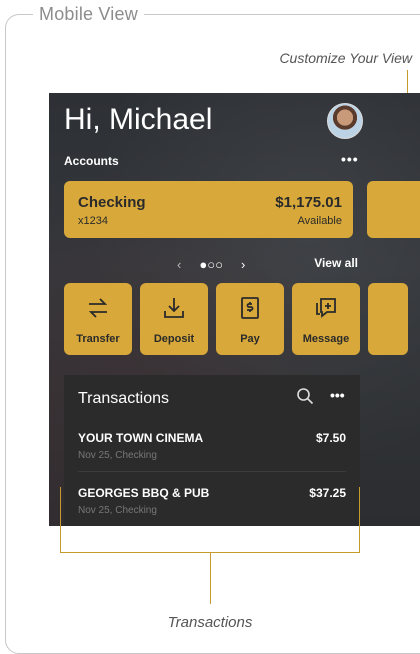 Image resolution: width=420 pixels, height=654 pixels. I want to click on transaction-amount: $7.50, so click(330, 438).